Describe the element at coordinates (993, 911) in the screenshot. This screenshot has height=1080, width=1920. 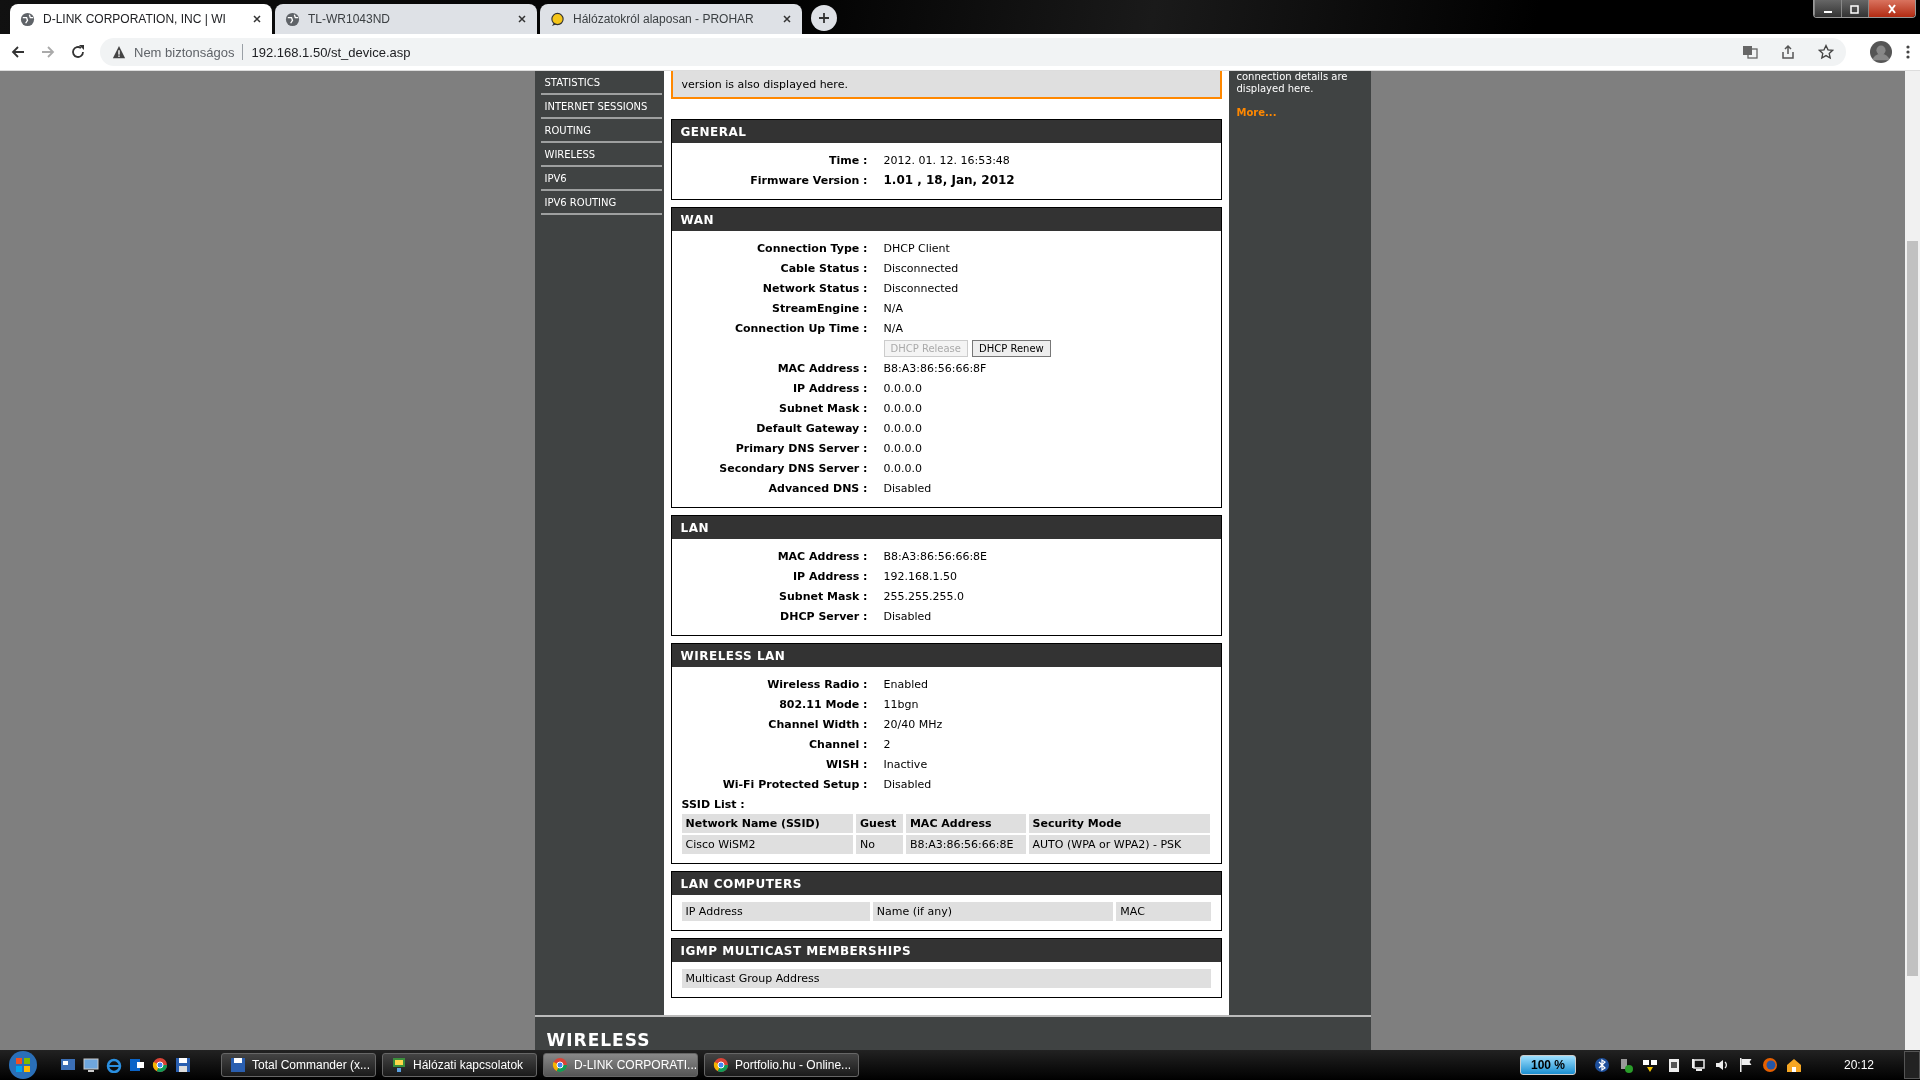
I see `column-header: Name (if any)` at that location.